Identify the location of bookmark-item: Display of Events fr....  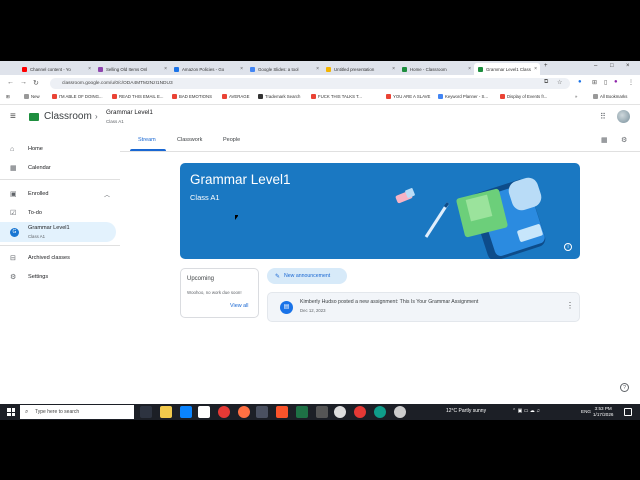
(523, 96).